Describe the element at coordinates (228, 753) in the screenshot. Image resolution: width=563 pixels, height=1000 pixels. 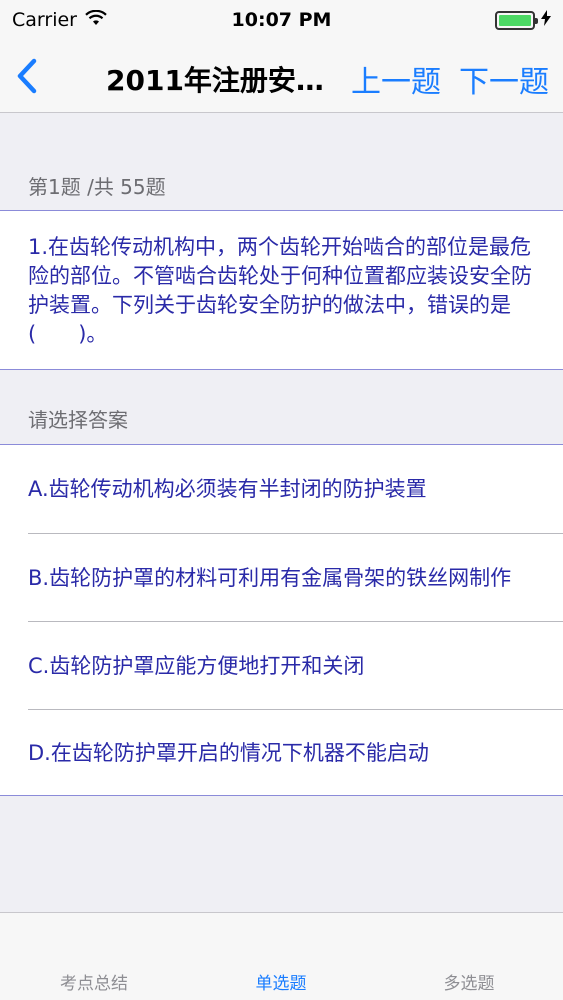
I see `option-label: D.在齿轮防护罩开启的情况下机器不能启动` at that location.